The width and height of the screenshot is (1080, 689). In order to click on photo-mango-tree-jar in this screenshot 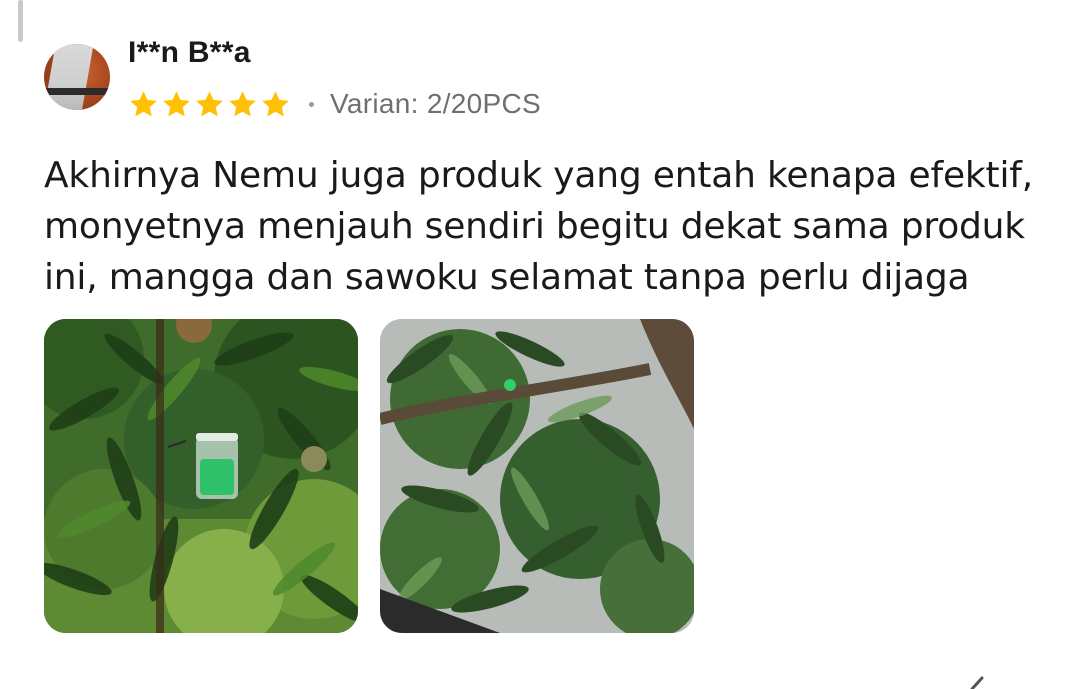, I will do `click(201, 476)`.